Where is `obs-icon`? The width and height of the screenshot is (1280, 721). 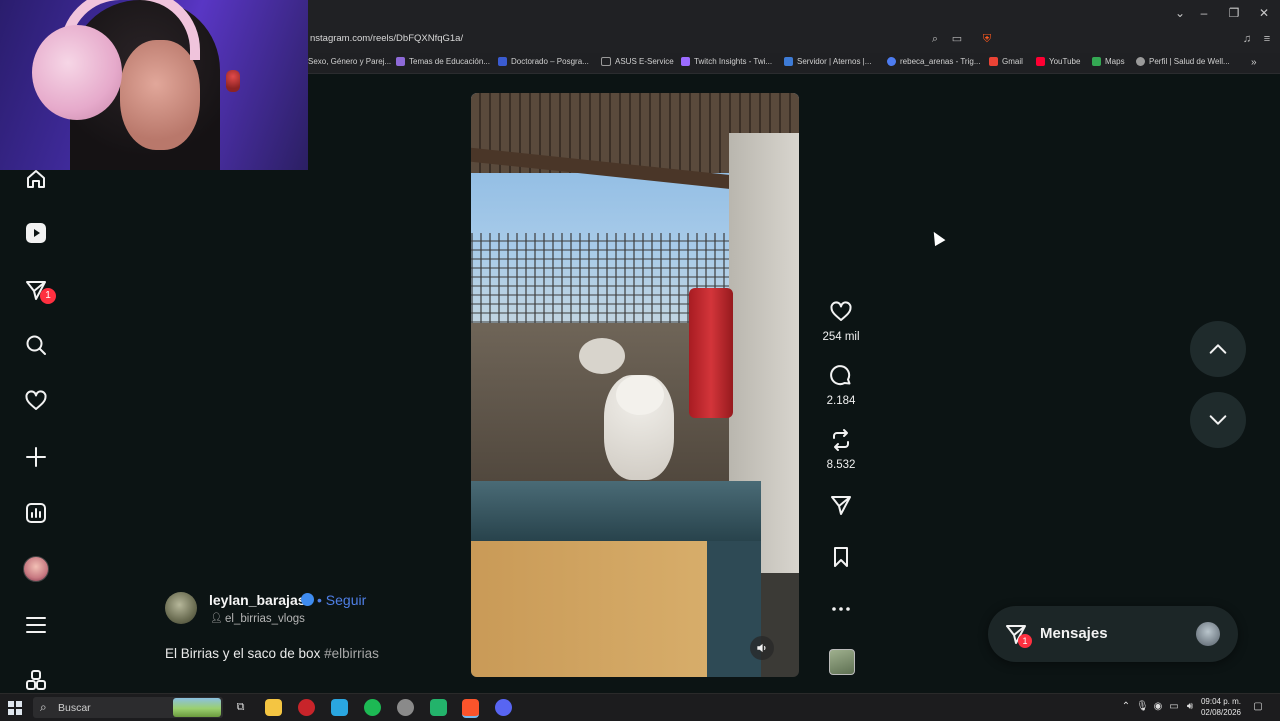
obs-icon is located at coordinates (405, 707).